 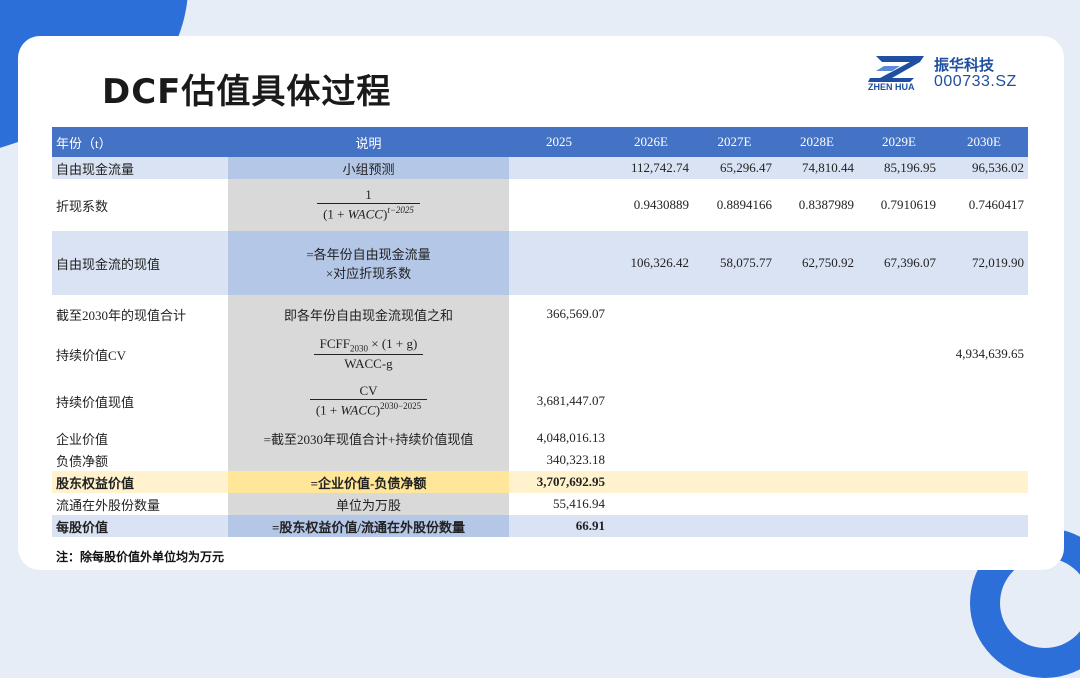 What do you see at coordinates (400, 210) in the screenshot?
I see `formula-exponent: t−2025` at bounding box center [400, 210].